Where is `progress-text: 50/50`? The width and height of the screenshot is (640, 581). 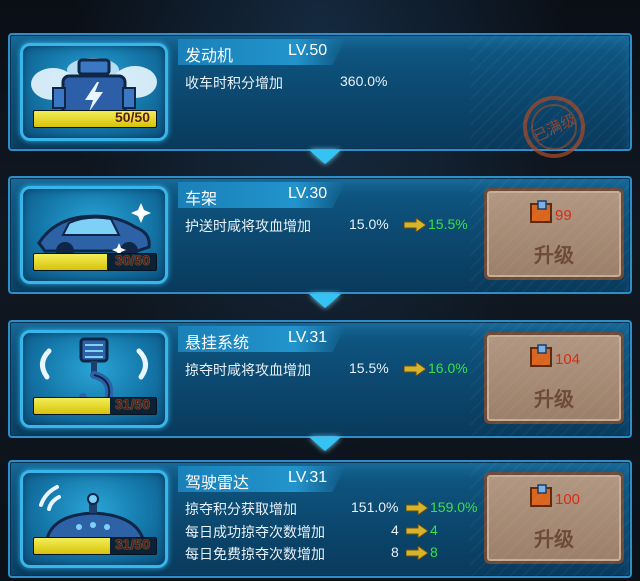
progress-text: 50/50 is located at coordinates (132, 117).